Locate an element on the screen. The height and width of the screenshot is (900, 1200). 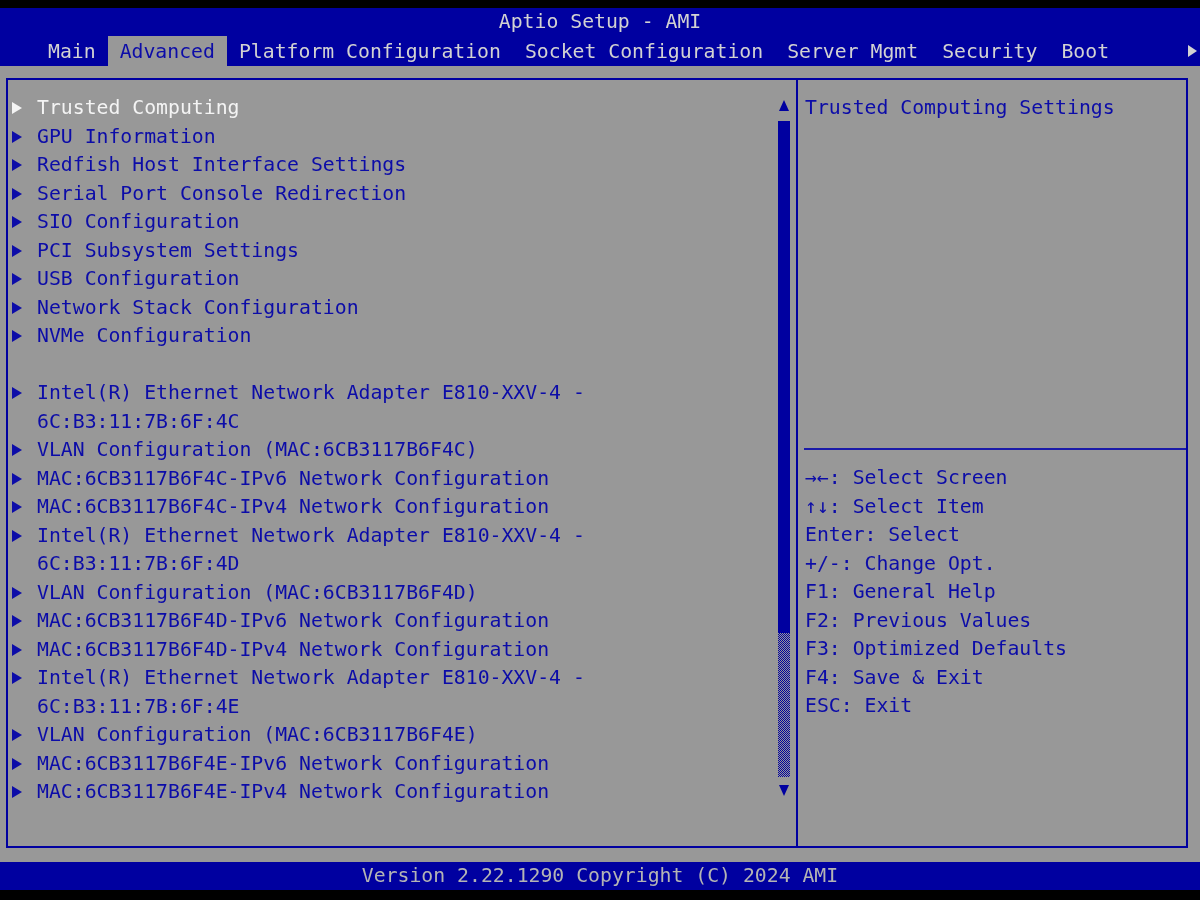
menu-tab: Socket Configuration is located at coordinates (644, 51).